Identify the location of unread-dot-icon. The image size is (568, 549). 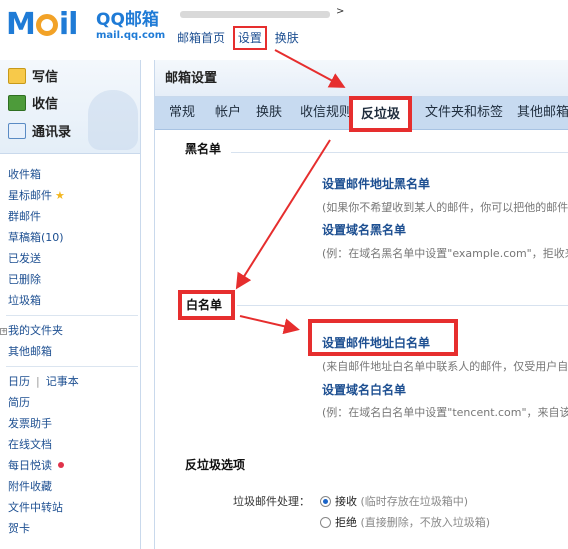
(61, 465).